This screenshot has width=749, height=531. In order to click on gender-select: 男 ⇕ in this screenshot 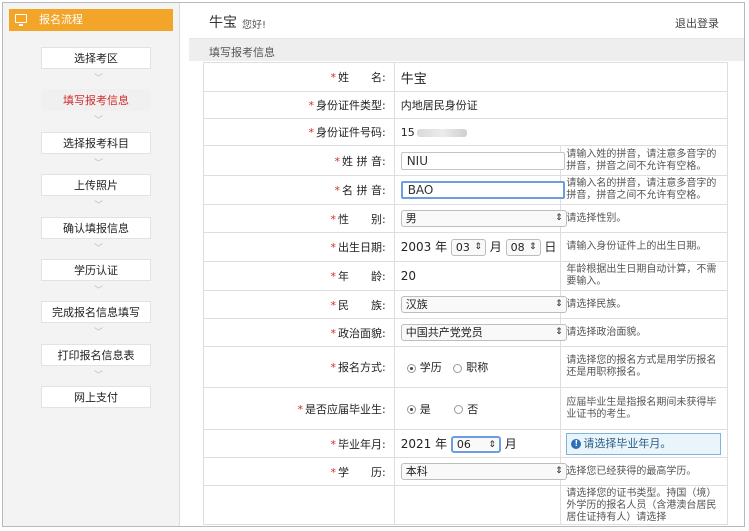, I will do `click(483, 218)`.